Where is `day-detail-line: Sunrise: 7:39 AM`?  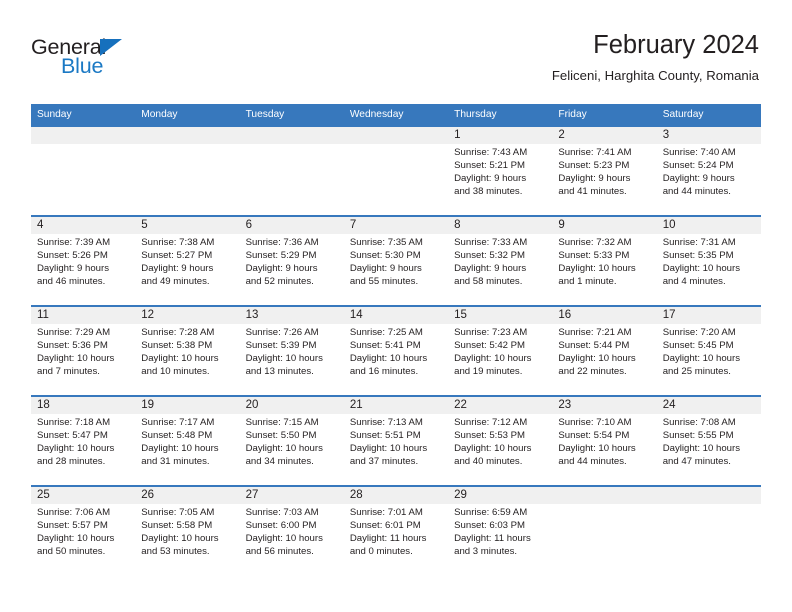
day-detail-line: Sunrise: 7:39 AM is located at coordinates (74, 242).